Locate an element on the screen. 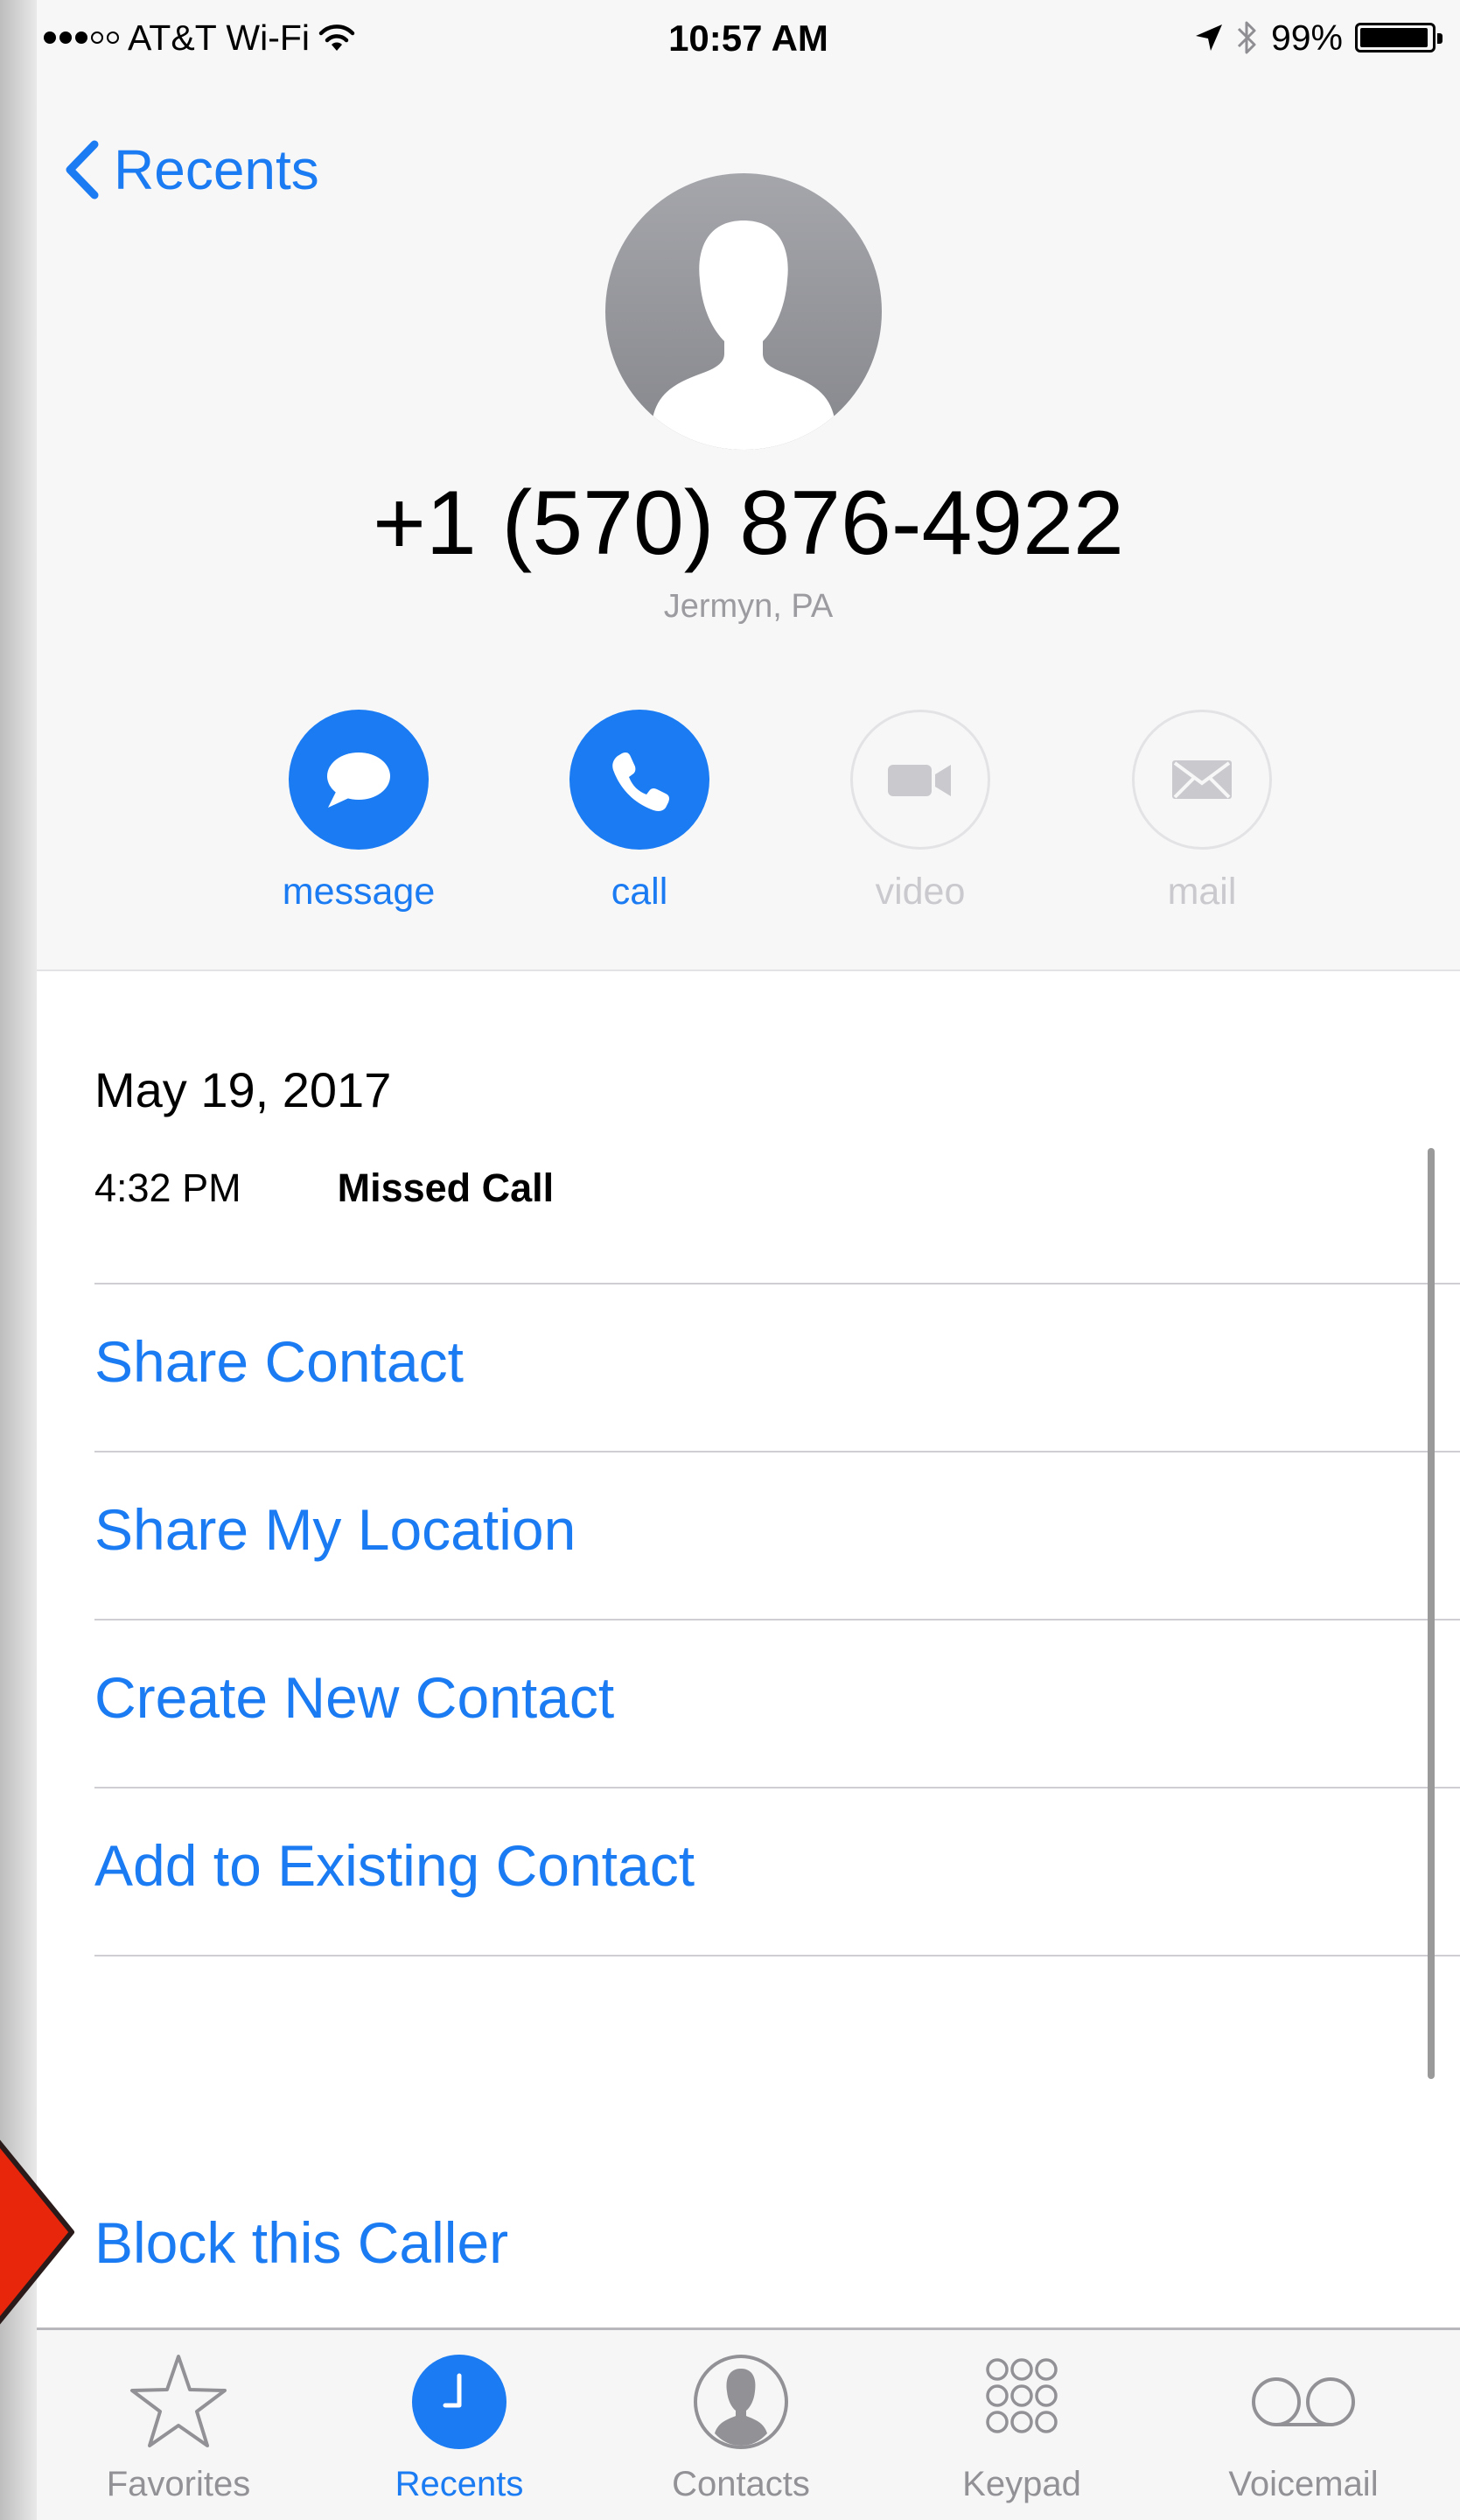 Image resolution: width=1460 pixels, height=2520 pixels. envelope-icon is located at coordinates (1202, 780).